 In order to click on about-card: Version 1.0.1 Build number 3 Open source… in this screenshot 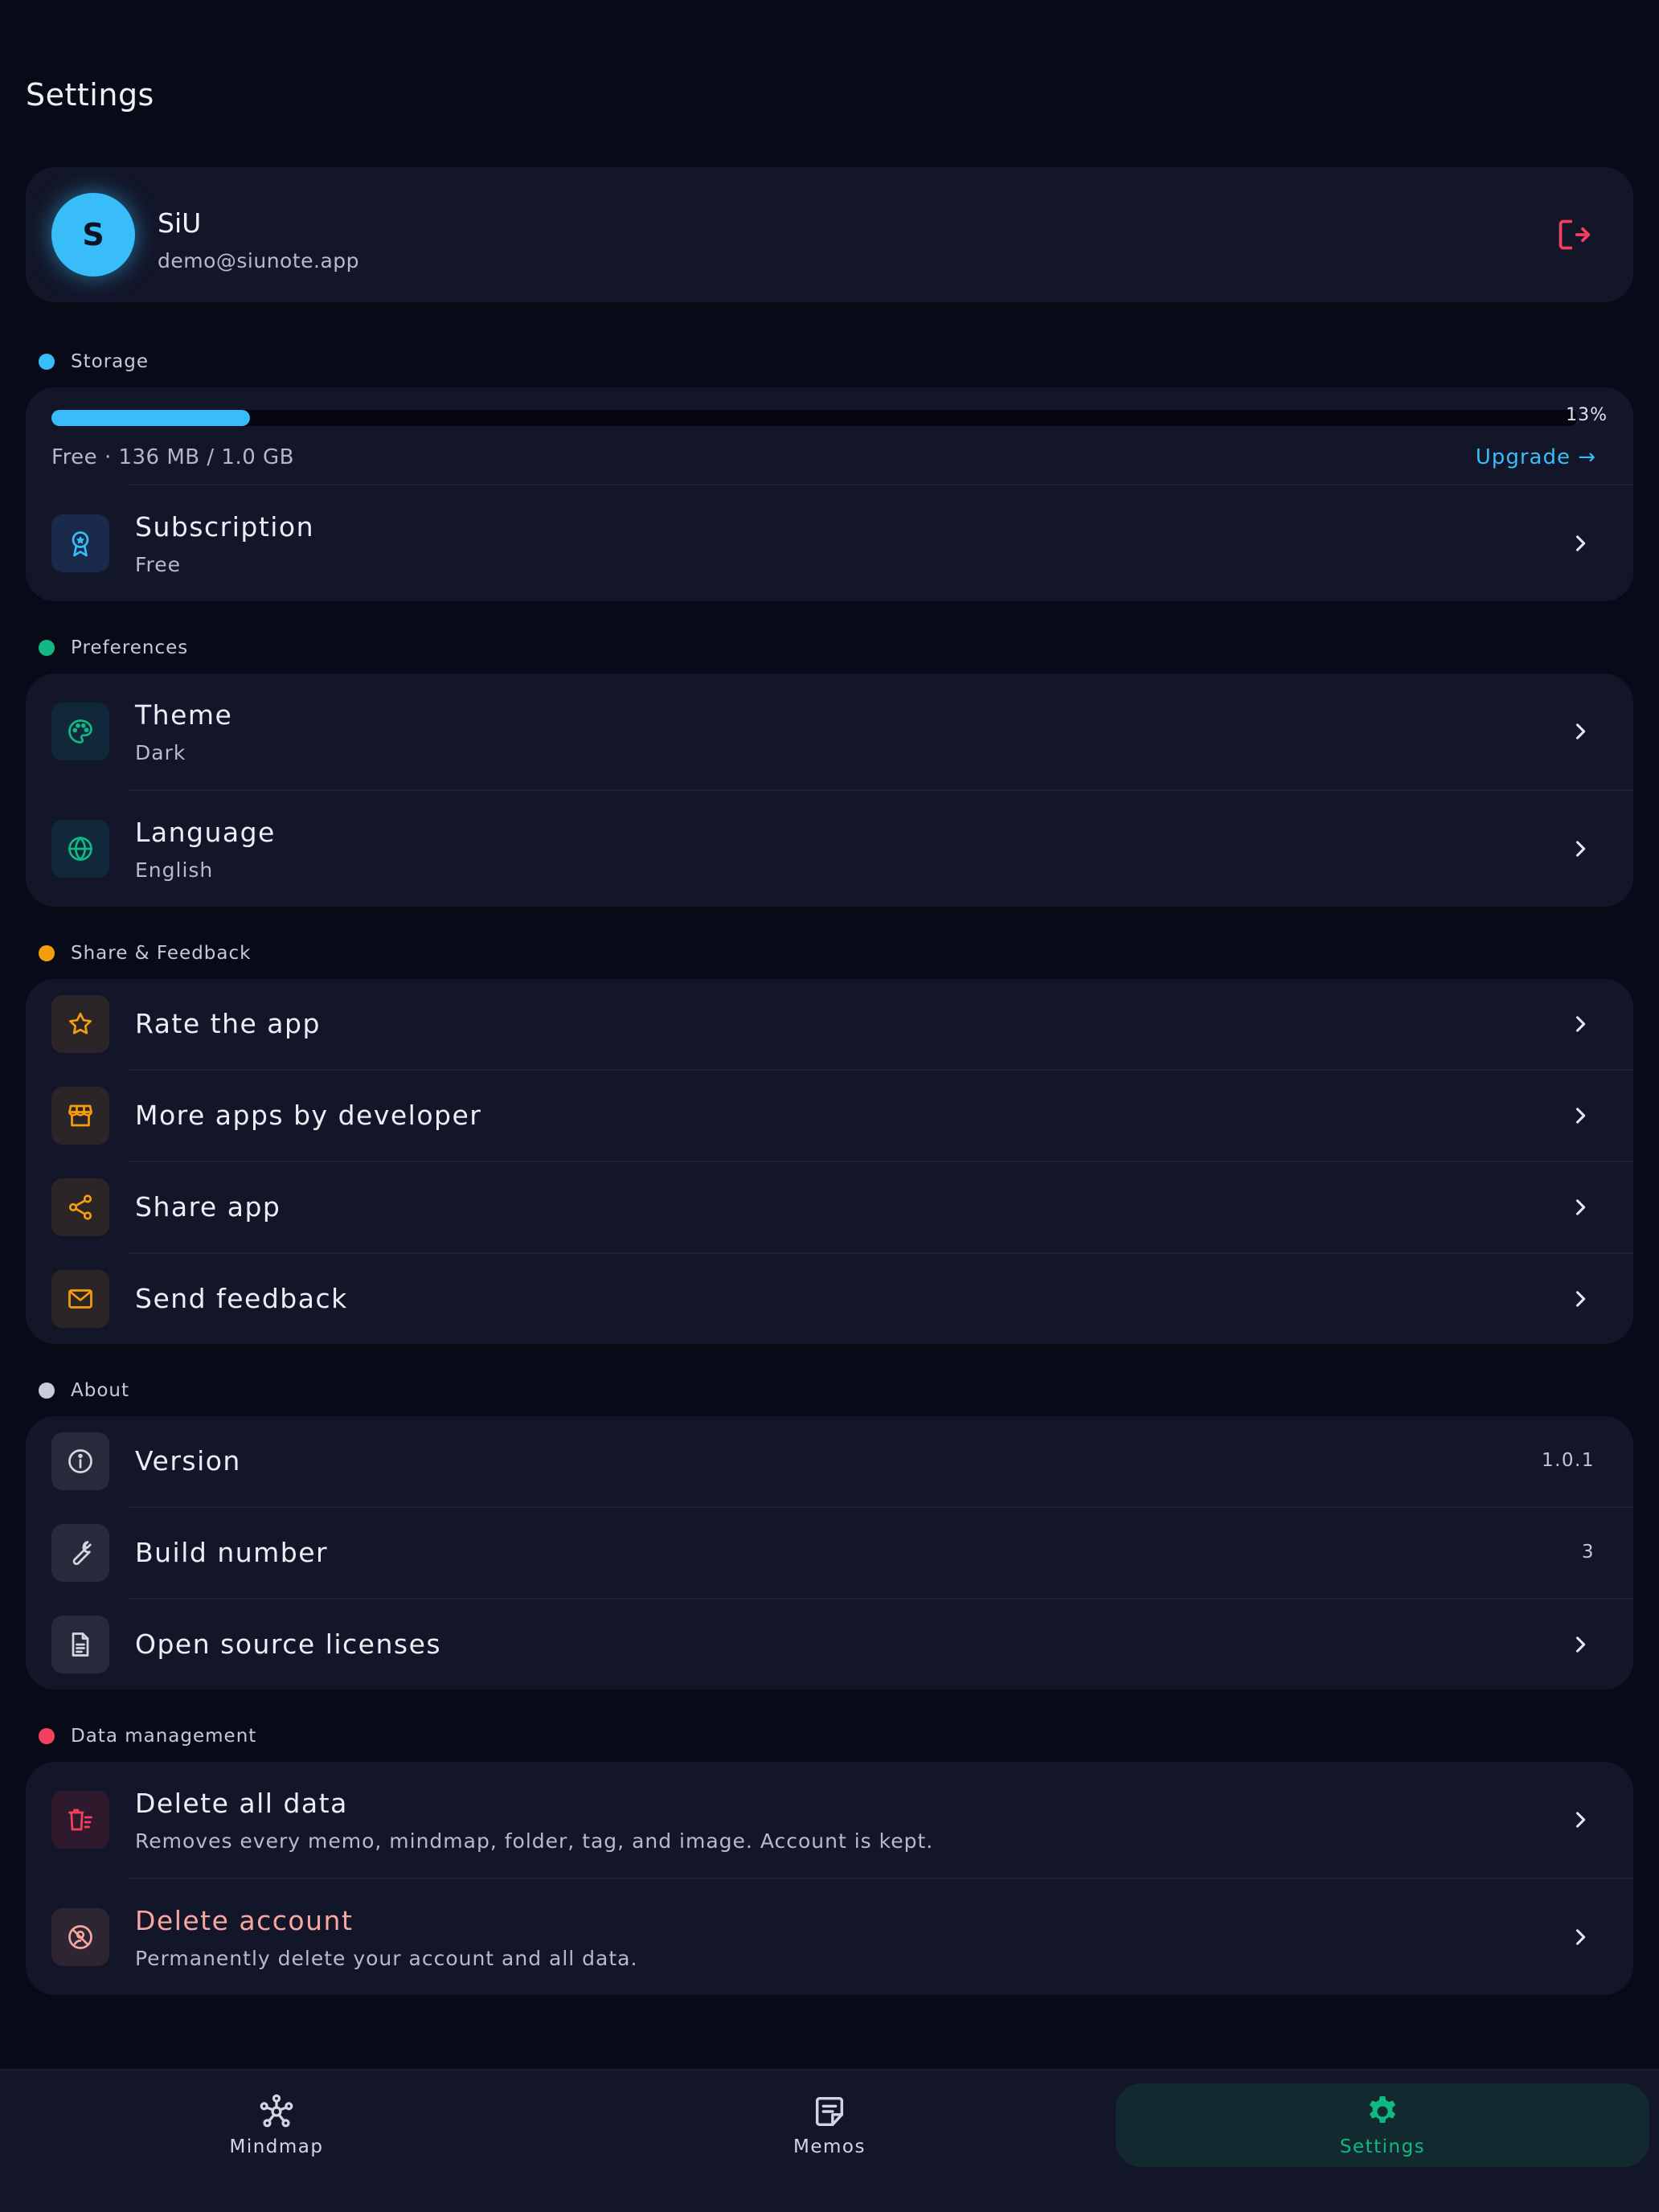, I will do `click(829, 1553)`.